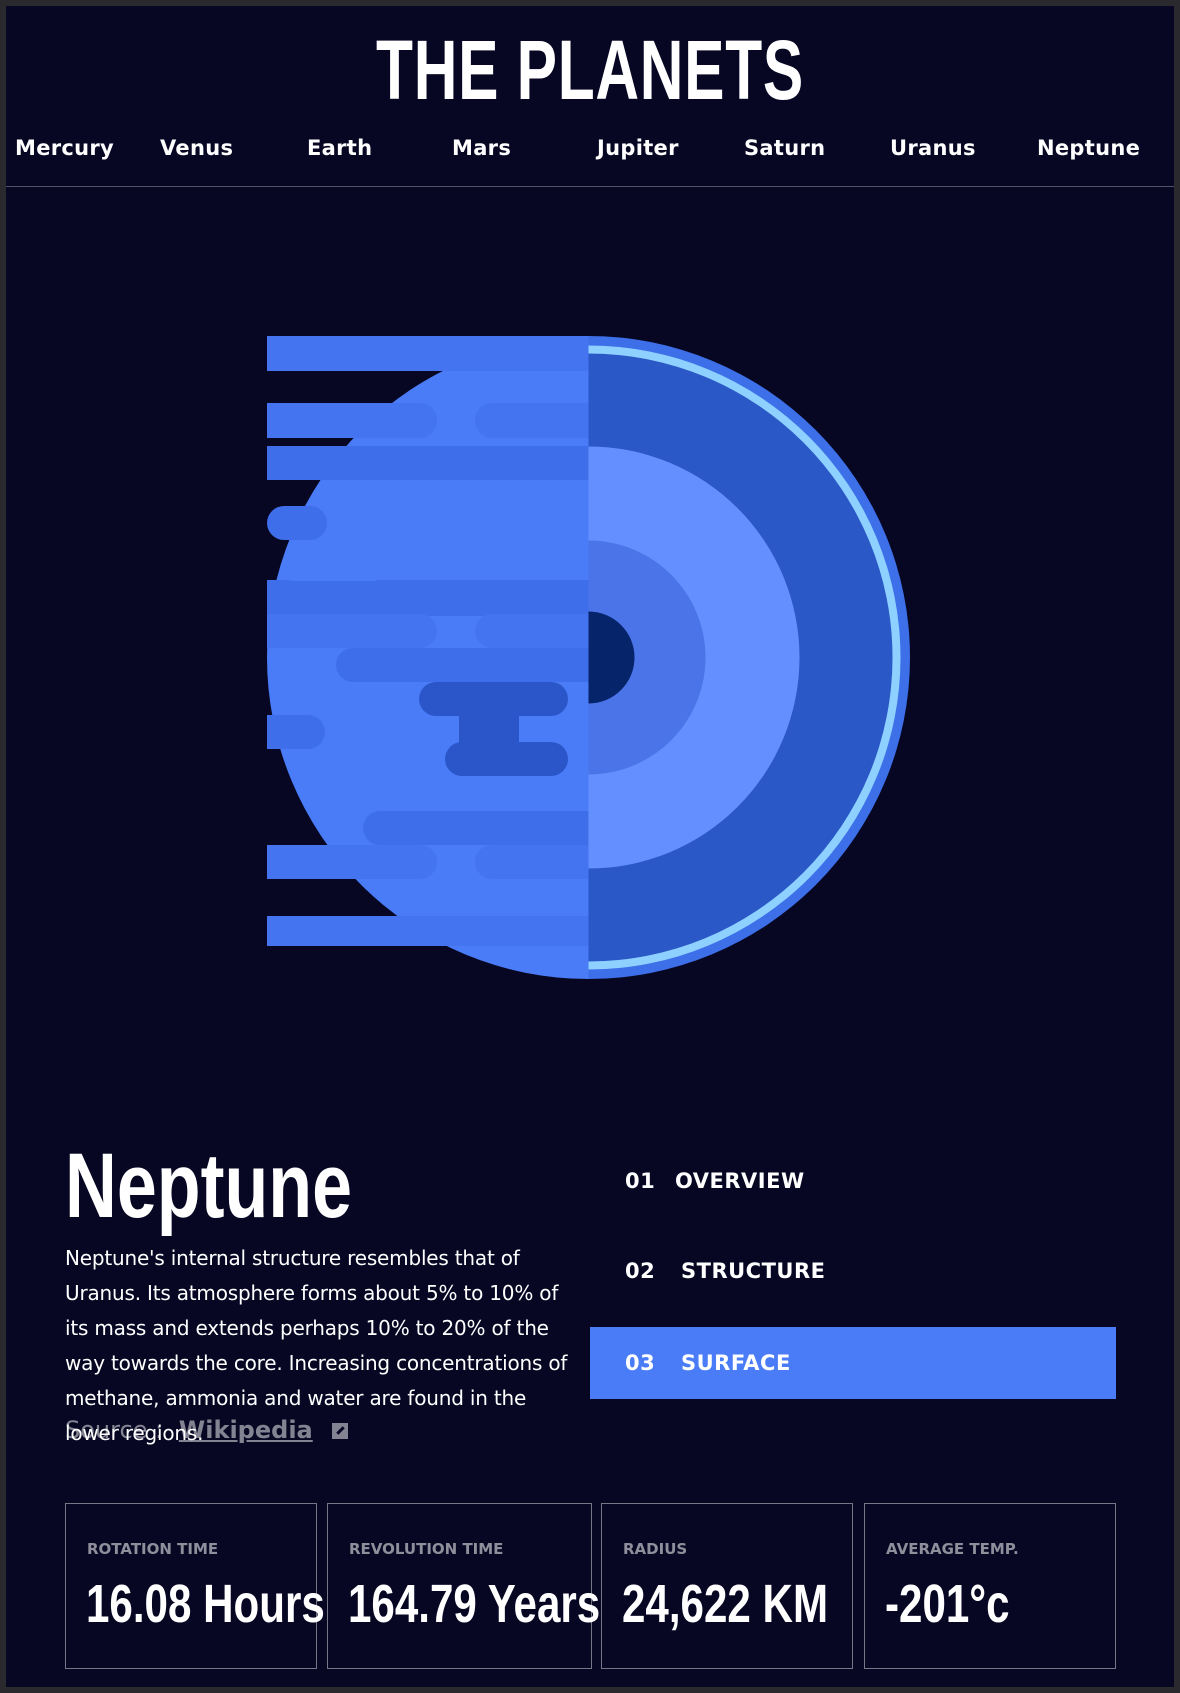 This screenshot has height=1693, width=1180. I want to click on stat-label: AVERAGE TEMP., so click(952, 1549).